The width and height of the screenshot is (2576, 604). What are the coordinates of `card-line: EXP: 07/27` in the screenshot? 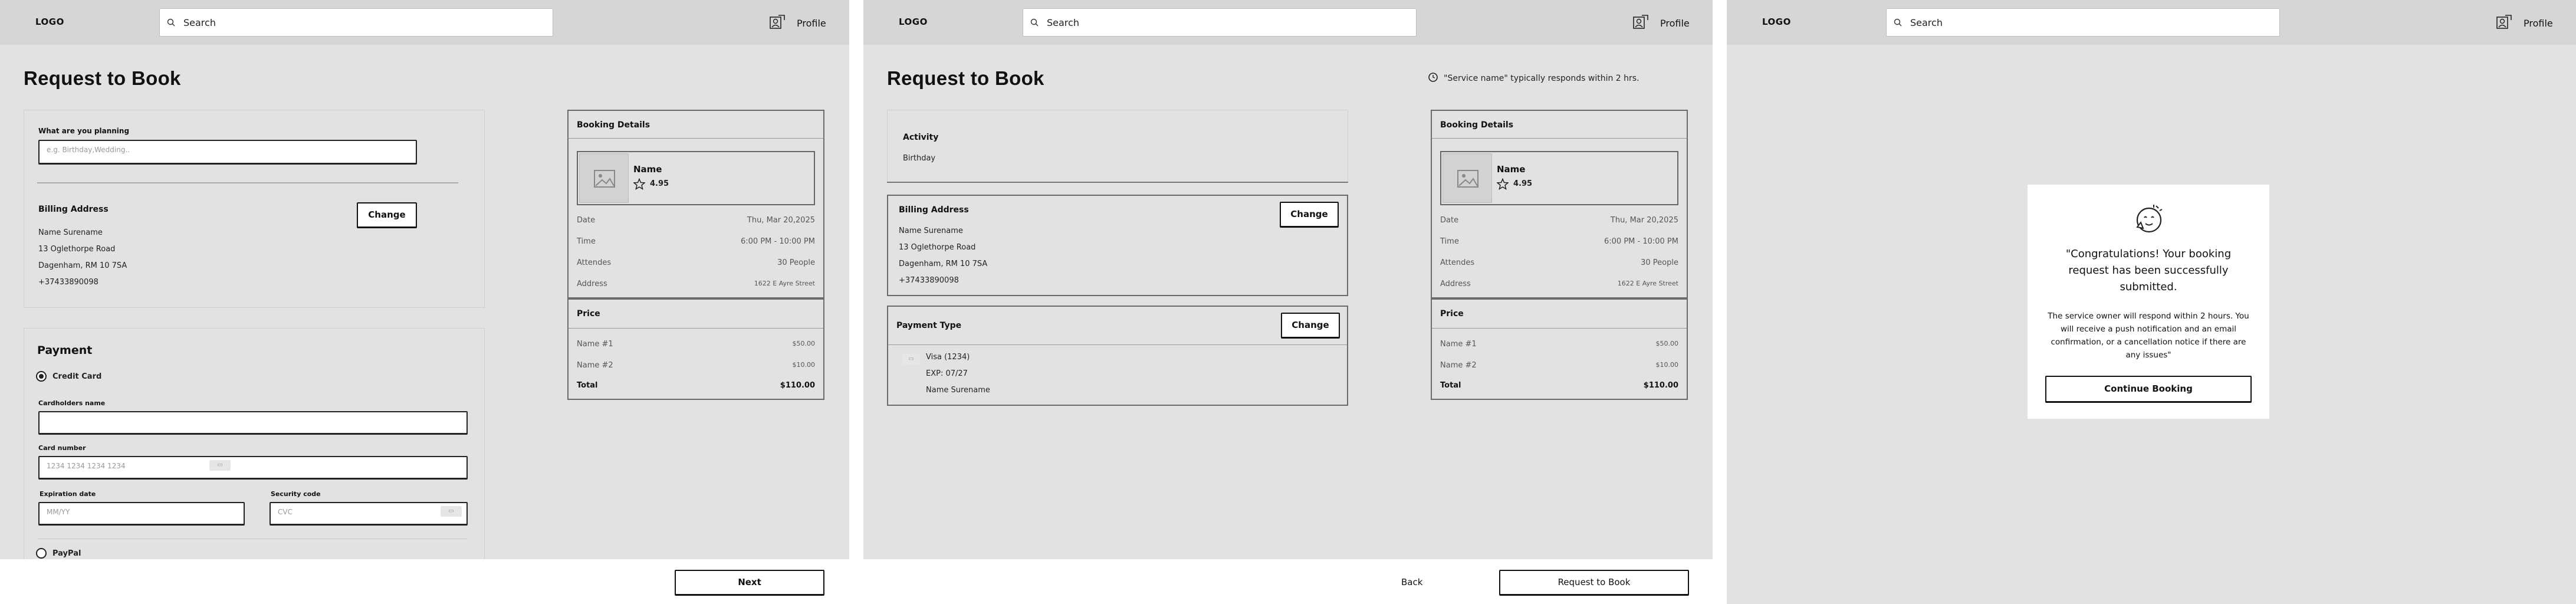 It's located at (947, 373).